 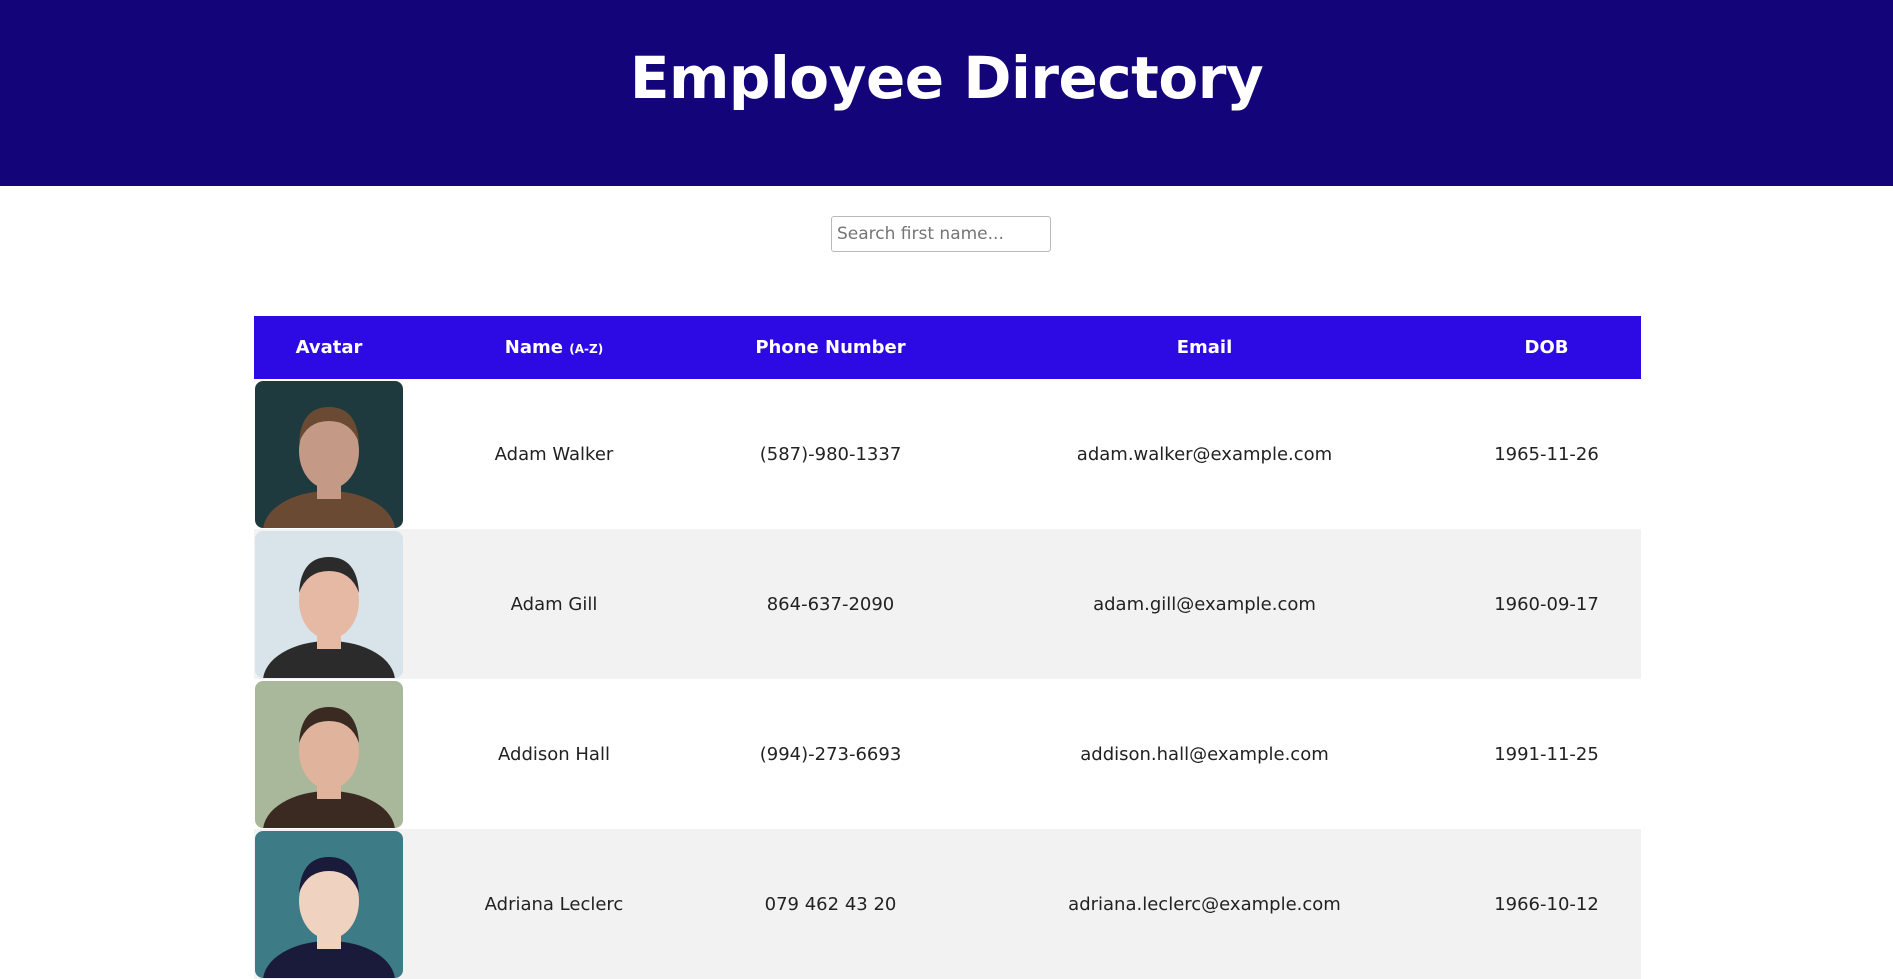 I want to click on column-header-email: Email, so click(x=1204, y=347).